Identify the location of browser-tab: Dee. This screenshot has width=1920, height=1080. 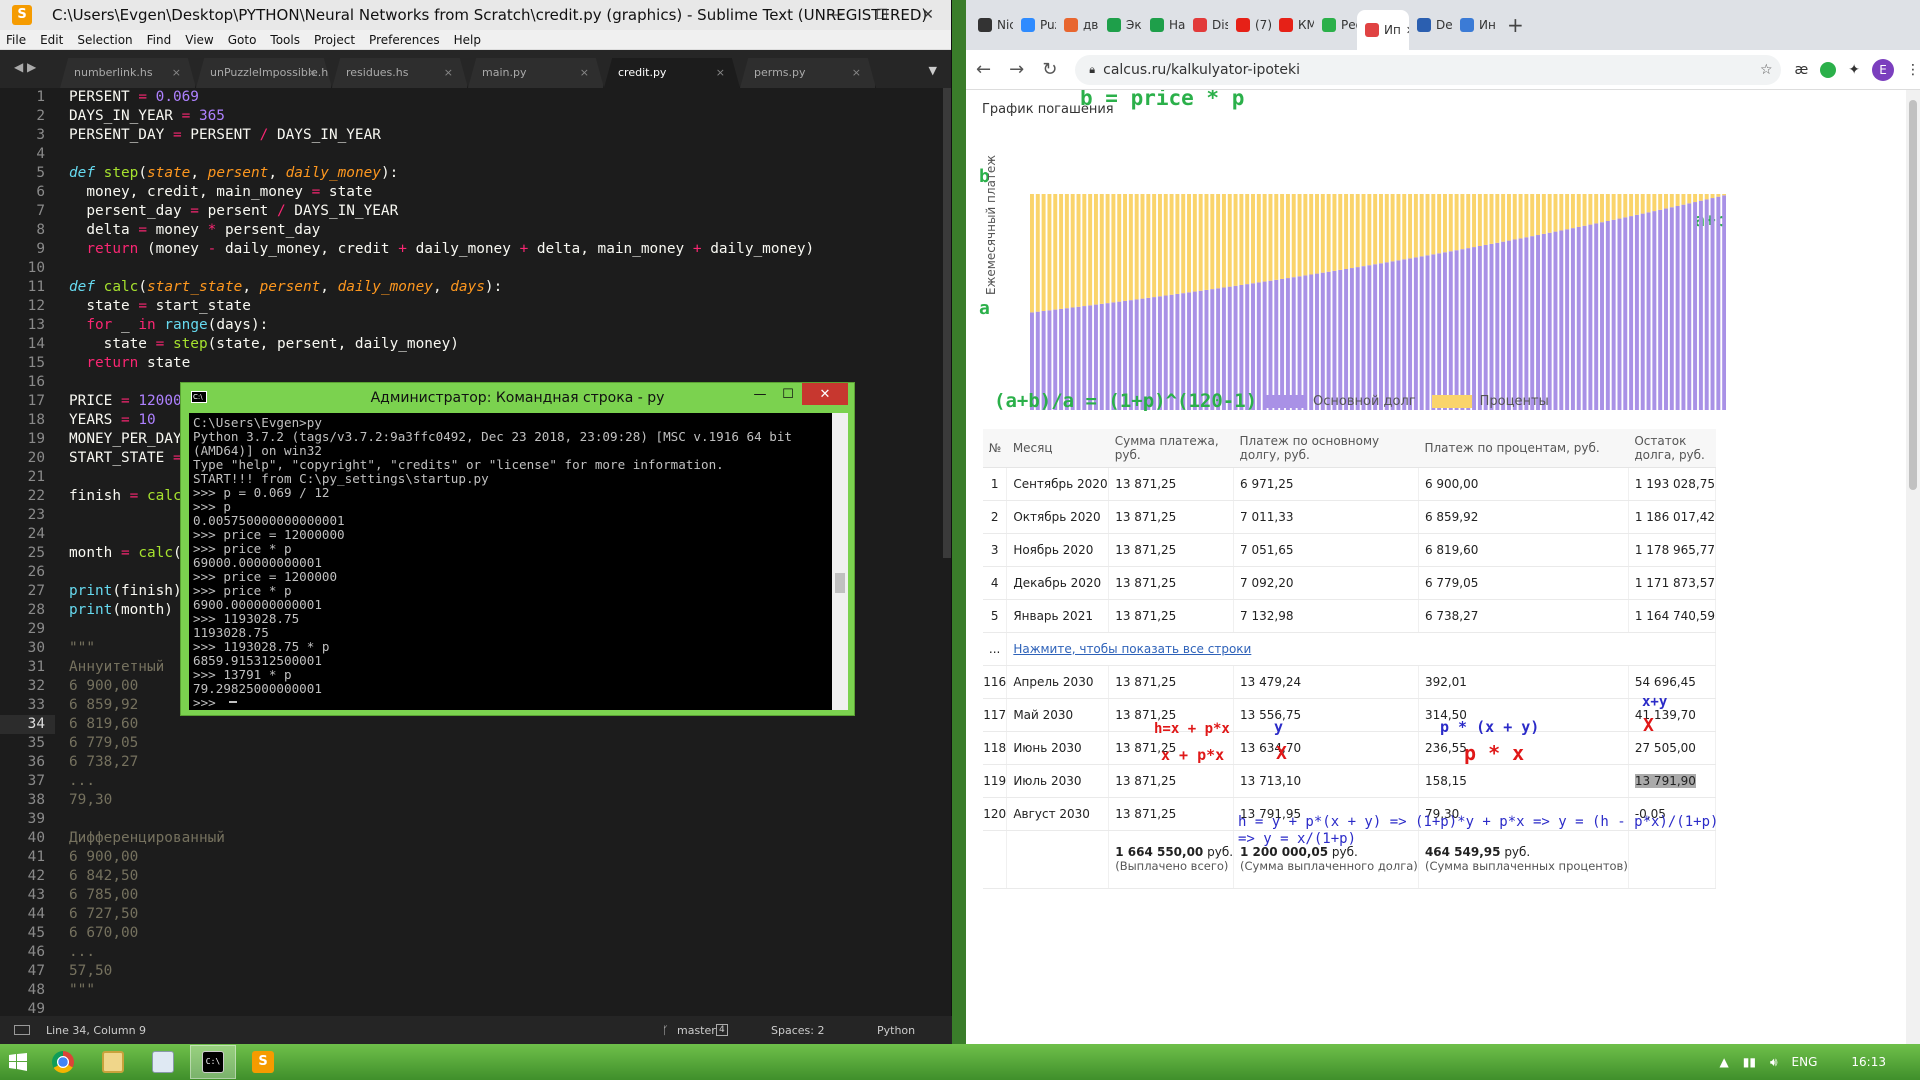
(1430, 25).